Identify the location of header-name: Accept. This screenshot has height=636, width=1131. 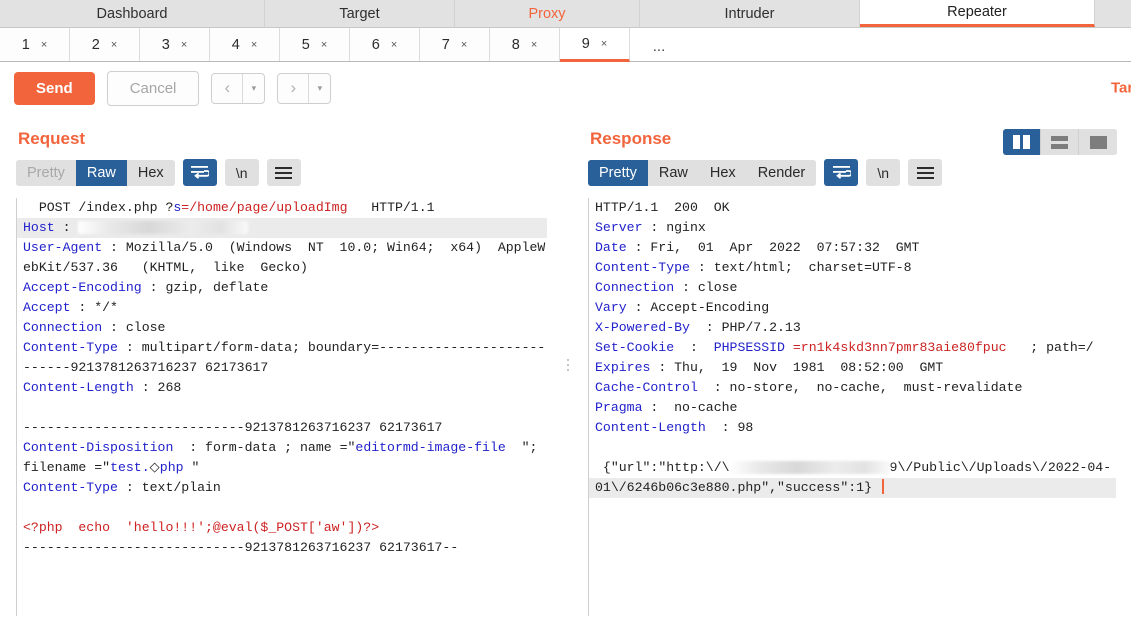
(47, 307).